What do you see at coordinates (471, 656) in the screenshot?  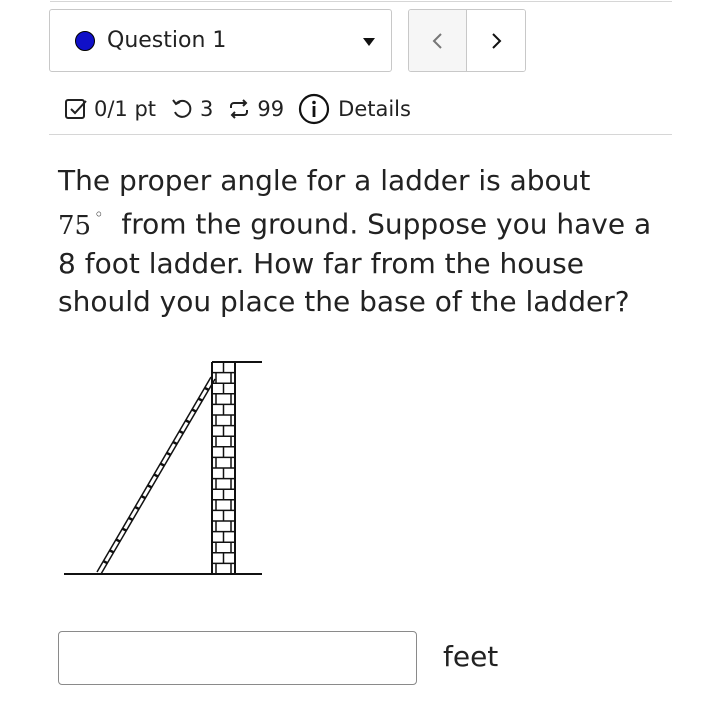 I see `answer-unit-label: feet` at bounding box center [471, 656].